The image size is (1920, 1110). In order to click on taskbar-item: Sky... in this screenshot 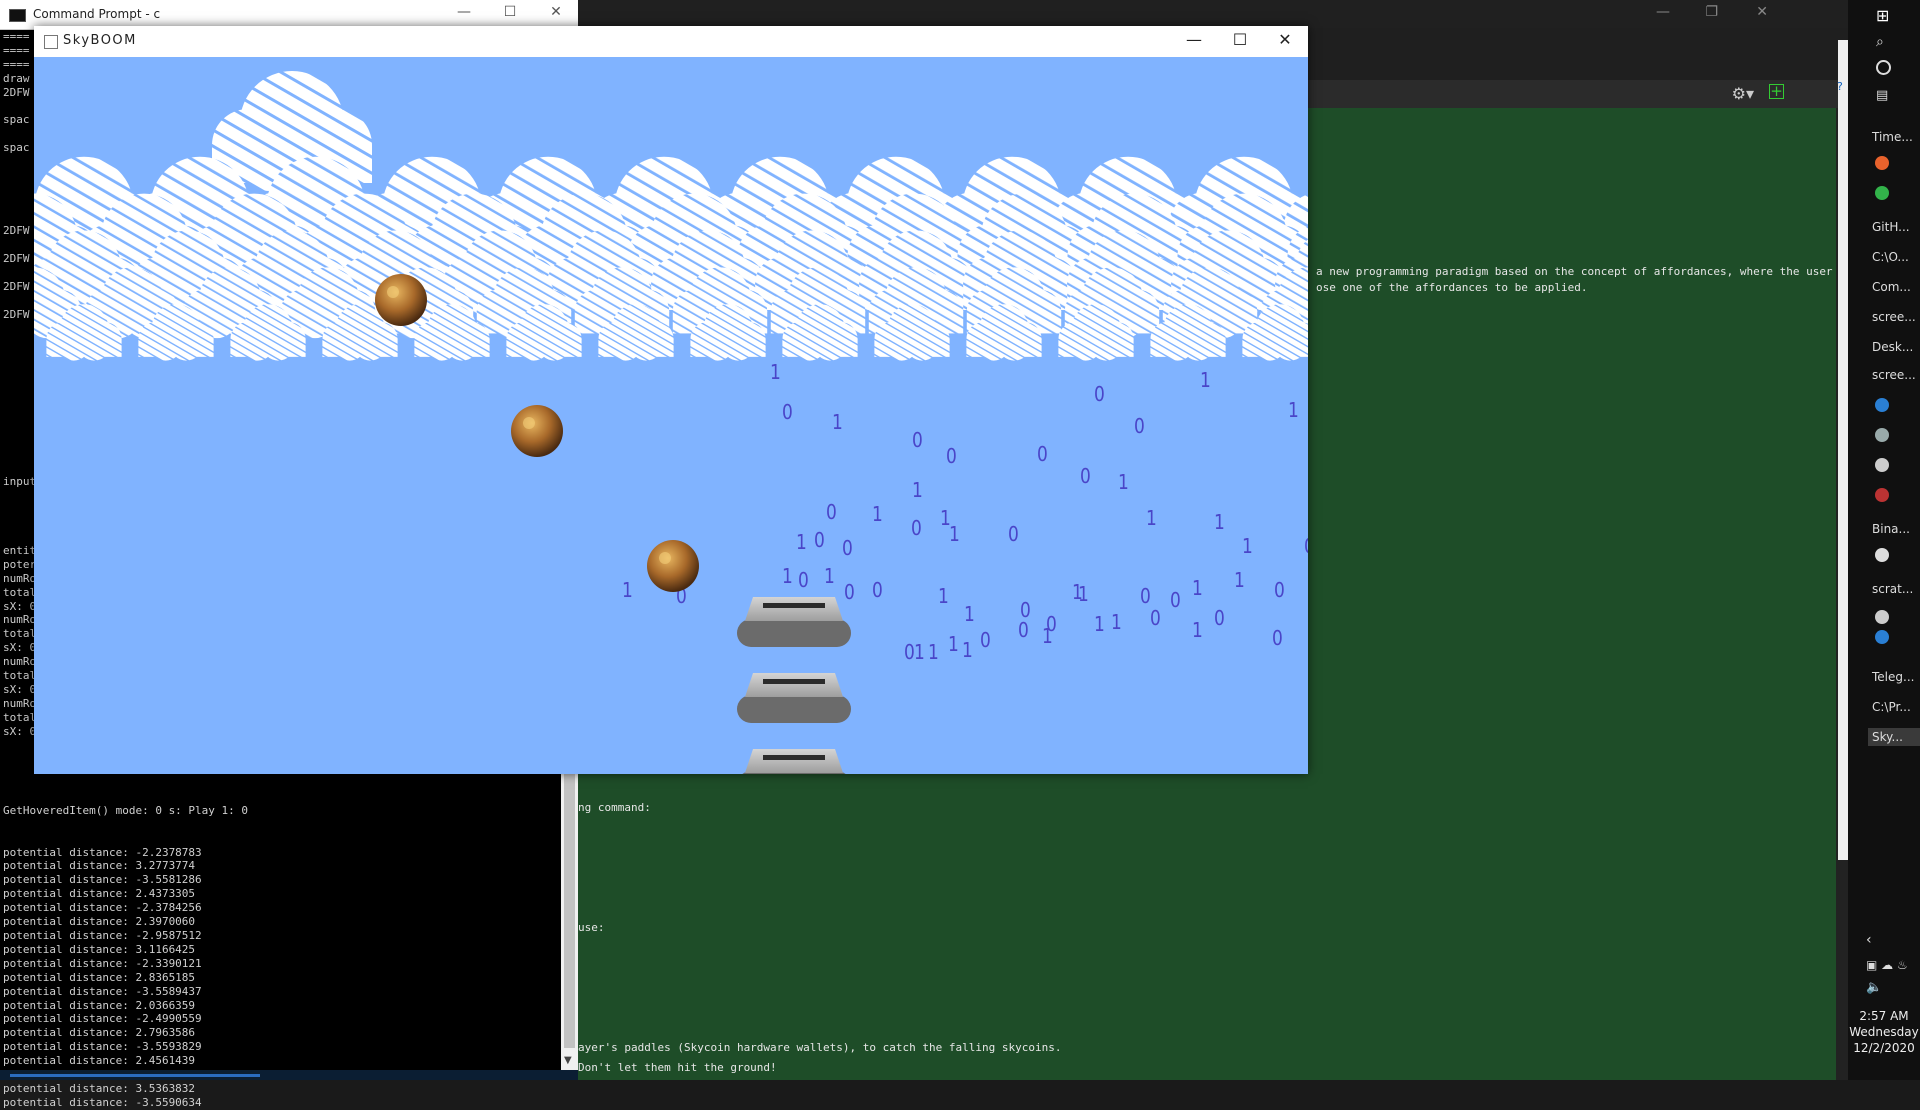, I will do `click(1894, 737)`.